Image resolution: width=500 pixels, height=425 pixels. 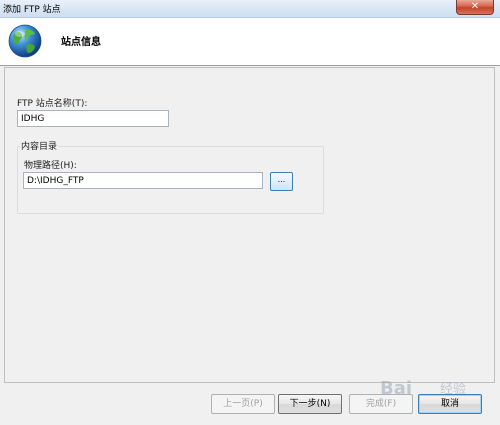 What do you see at coordinates (81, 42) in the screenshot?
I see `page-title: 站点信息` at bounding box center [81, 42].